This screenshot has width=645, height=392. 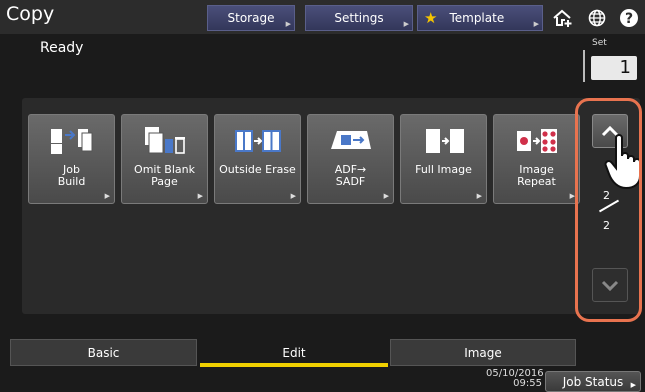 What do you see at coordinates (536, 141) in the screenshot?
I see `image-repeat-icon` at bounding box center [536, 141].